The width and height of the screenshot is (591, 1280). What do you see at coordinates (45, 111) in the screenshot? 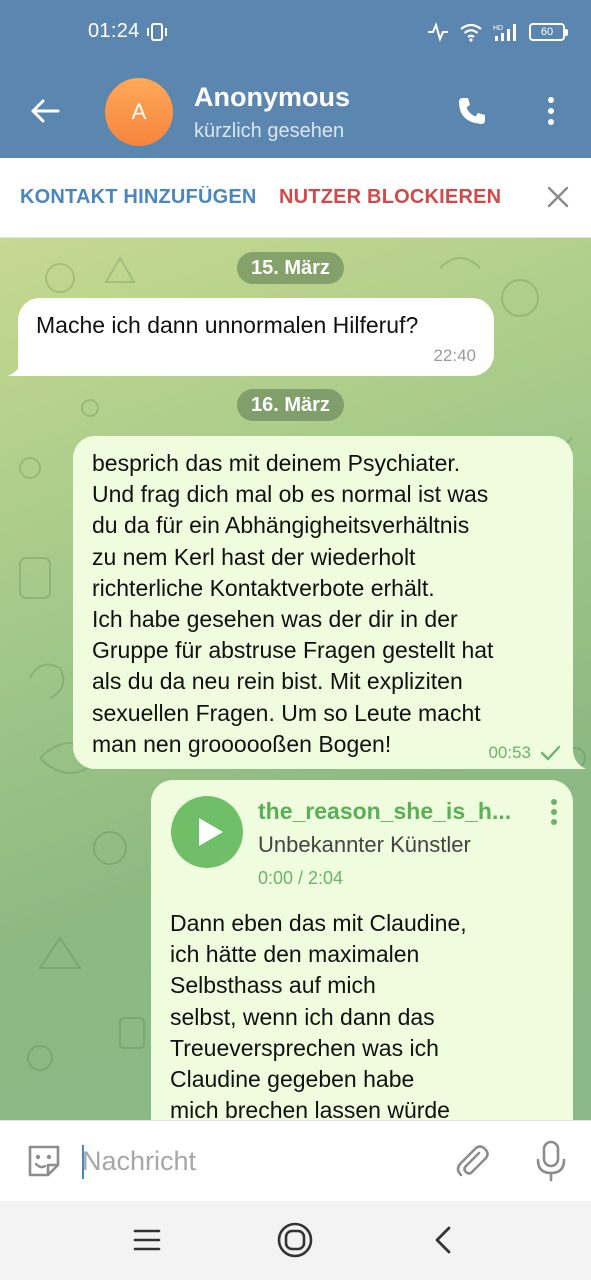
I see `back-arrow-icon` at bounding box center [45, 111].